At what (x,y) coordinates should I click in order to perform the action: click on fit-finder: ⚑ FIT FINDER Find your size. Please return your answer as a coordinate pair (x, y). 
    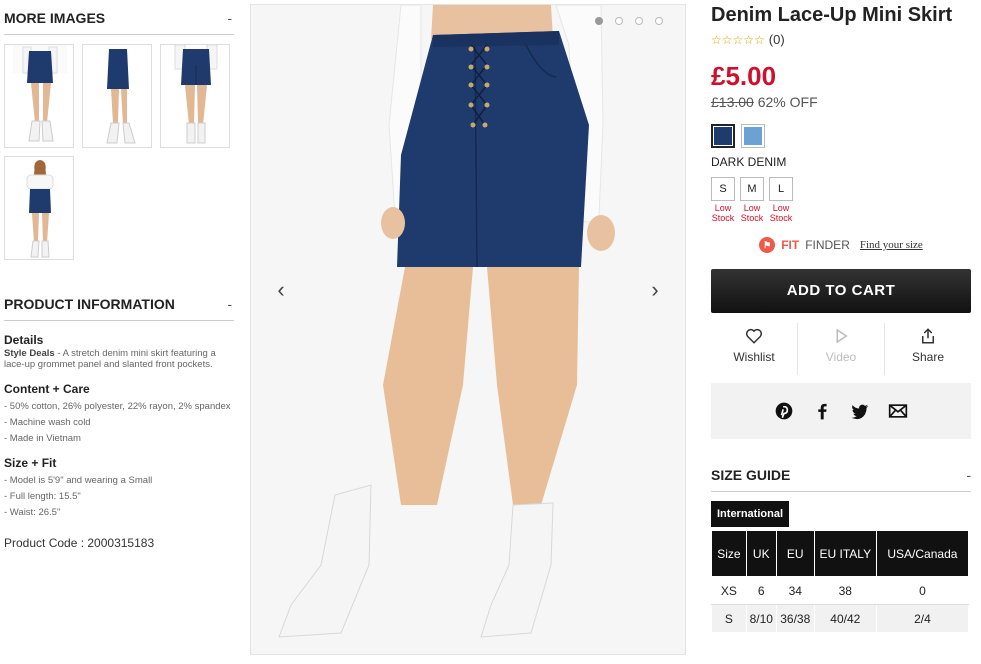
    Looking at the image, I should click on (841, 245).